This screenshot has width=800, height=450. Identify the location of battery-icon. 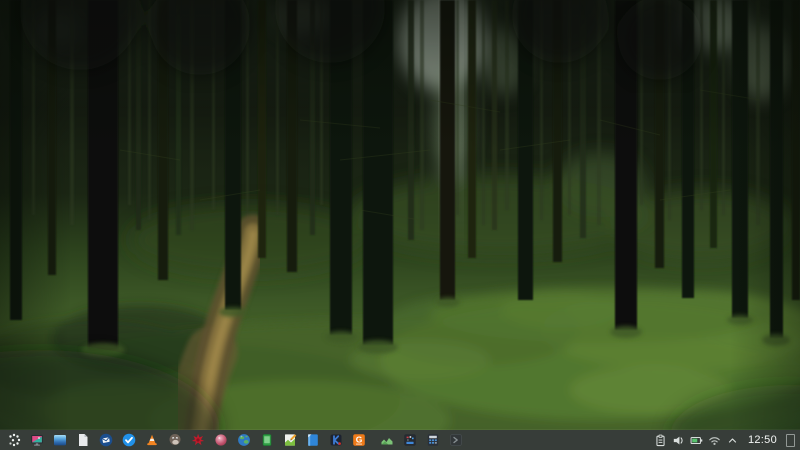
(696, 440).